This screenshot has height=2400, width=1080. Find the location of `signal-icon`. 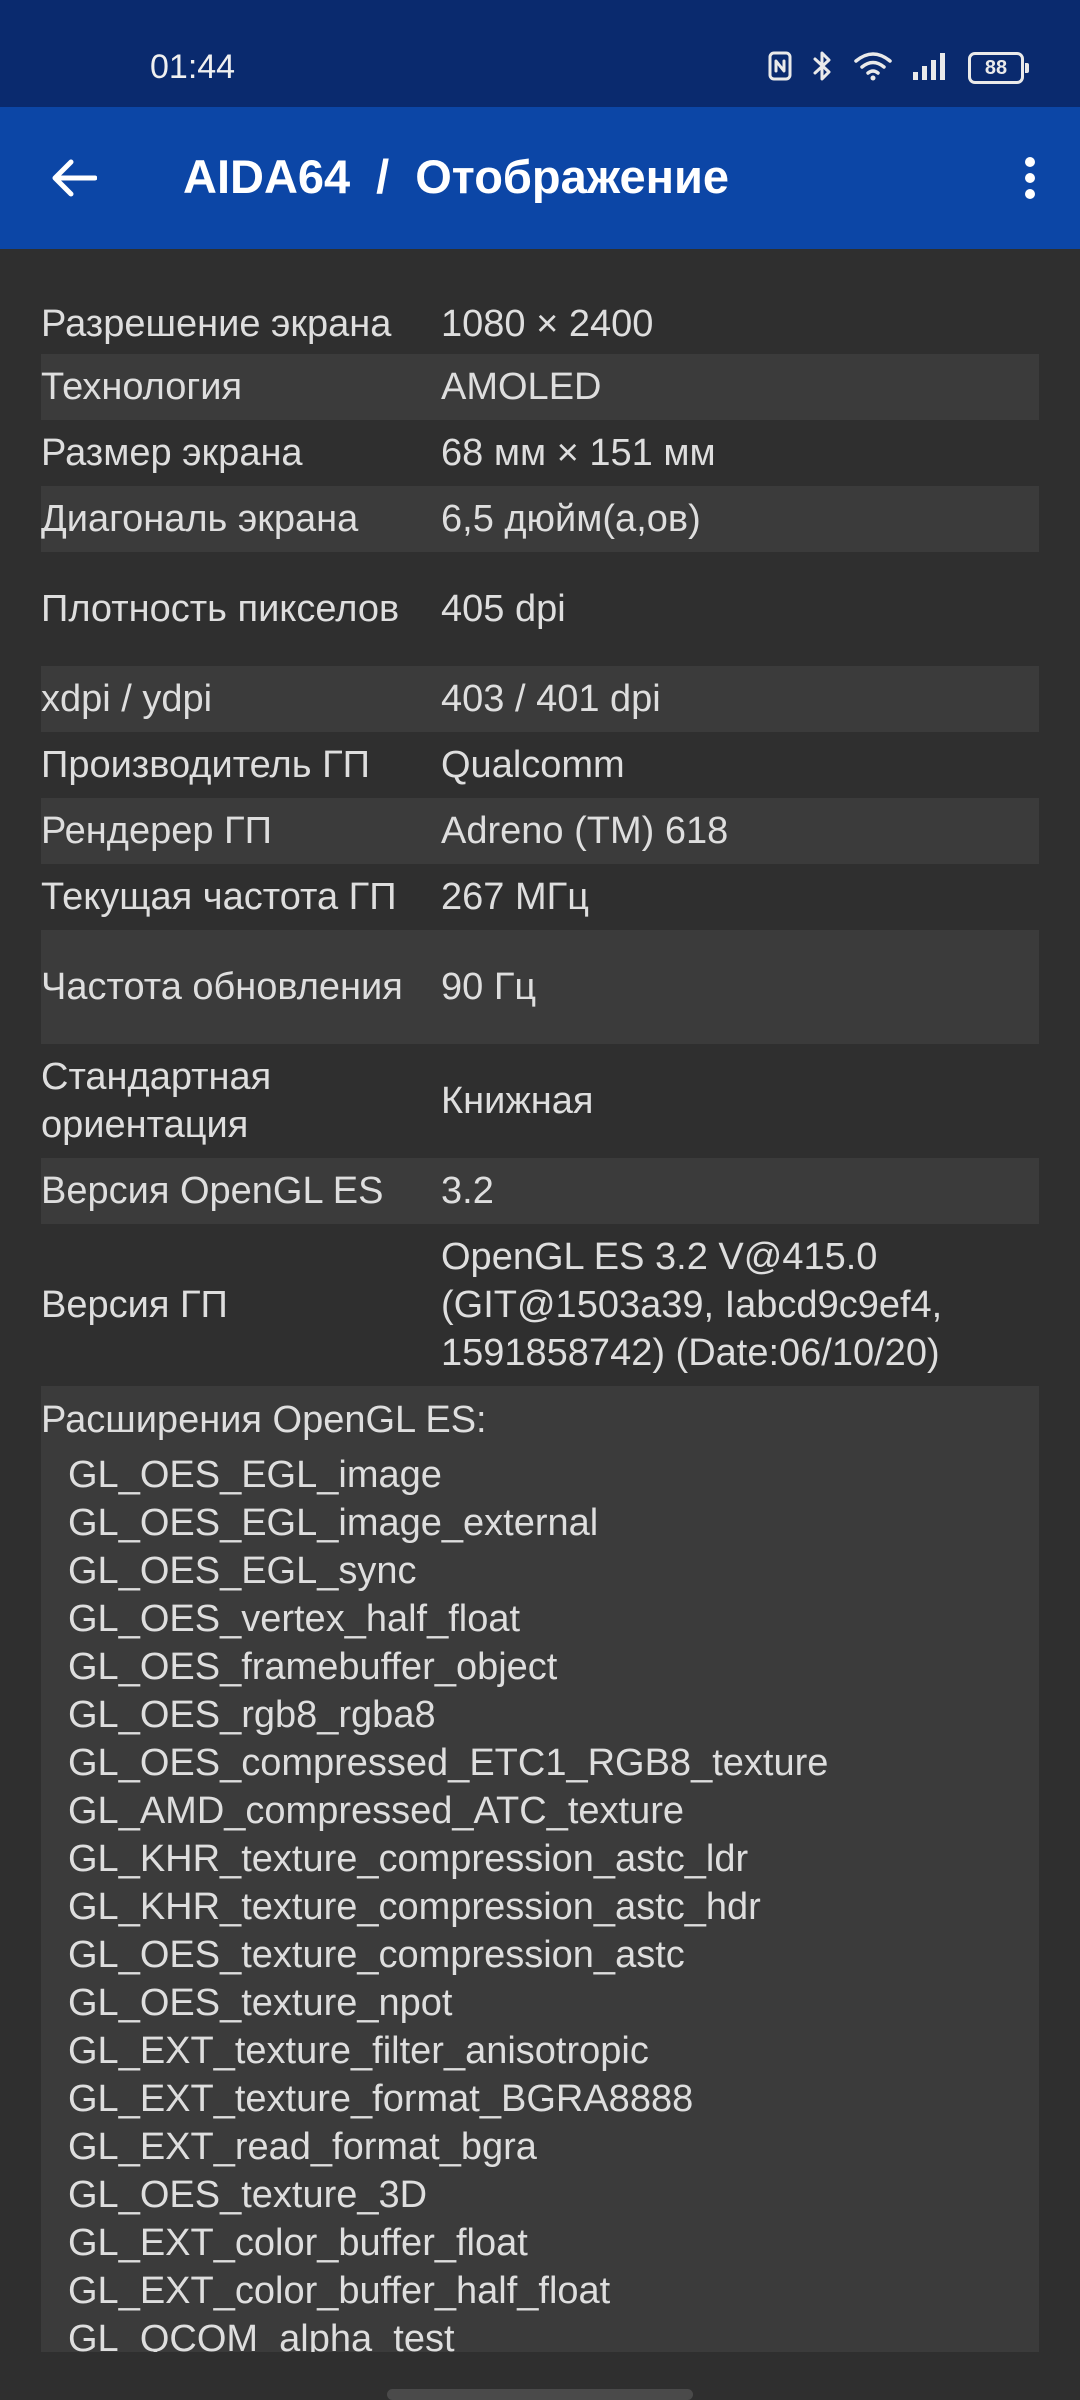

signal-icon is located at coordinates (930, 68).